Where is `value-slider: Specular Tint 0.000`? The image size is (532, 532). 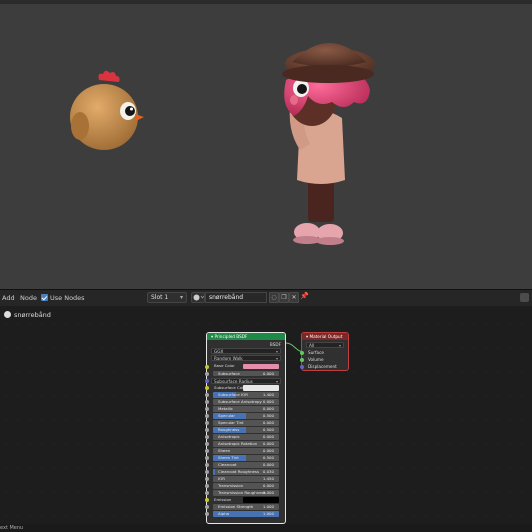
value-slider: Specular Tint 0.000 is located at coordinates (246, 423).